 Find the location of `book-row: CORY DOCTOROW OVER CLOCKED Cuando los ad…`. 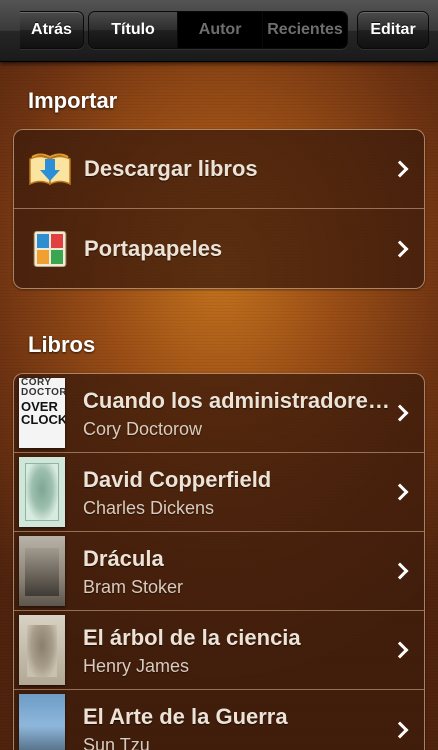

book-row: CORY DOCTOROW OVER CLOCKED Cuando los ad… is located at coordinates (219, 413).